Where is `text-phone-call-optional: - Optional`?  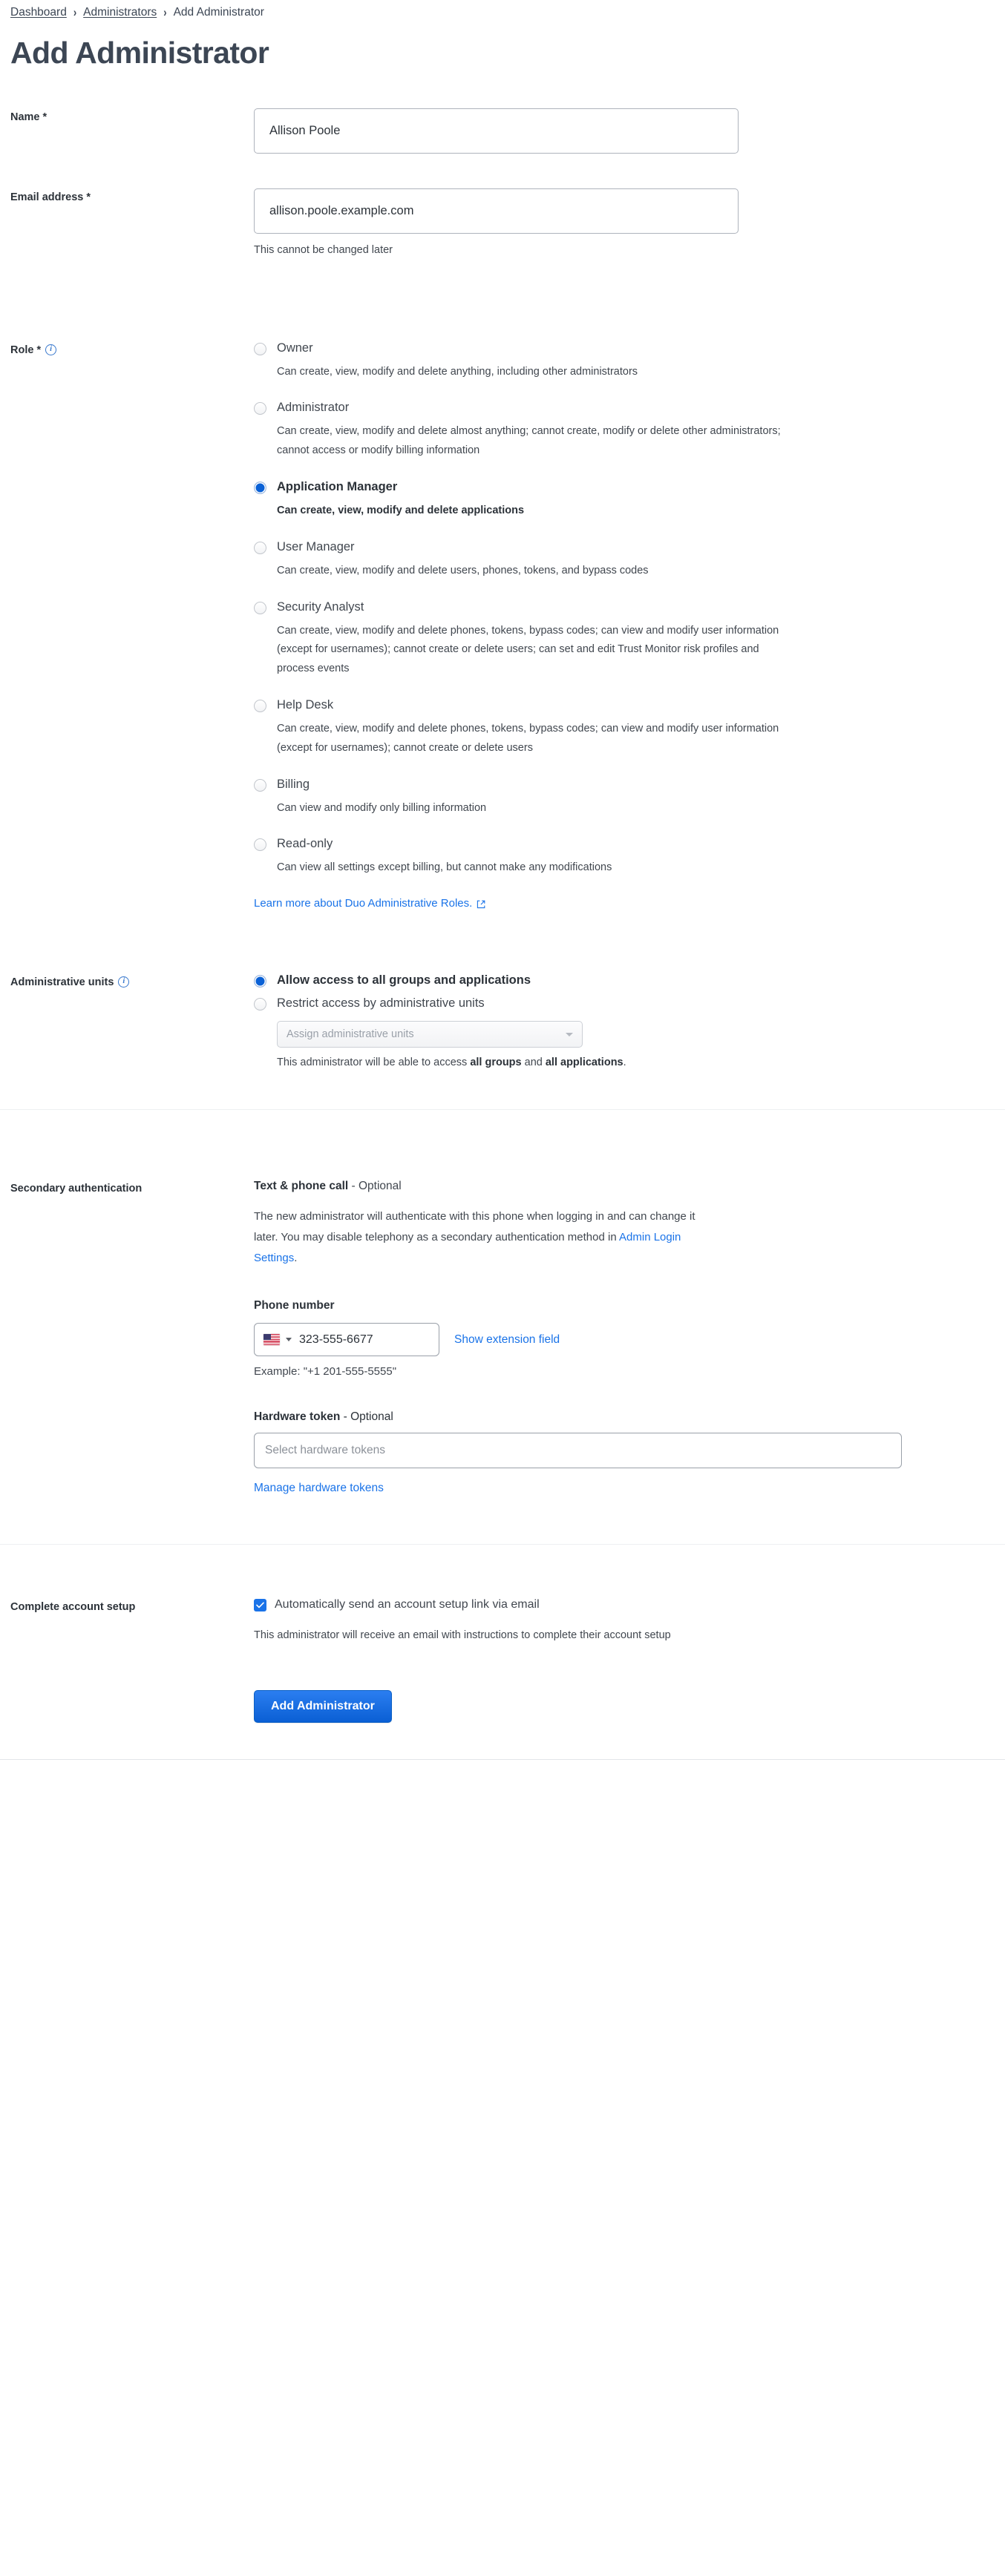
text-phone-call-optional: - Optional is located at coordinates (375, 1186).